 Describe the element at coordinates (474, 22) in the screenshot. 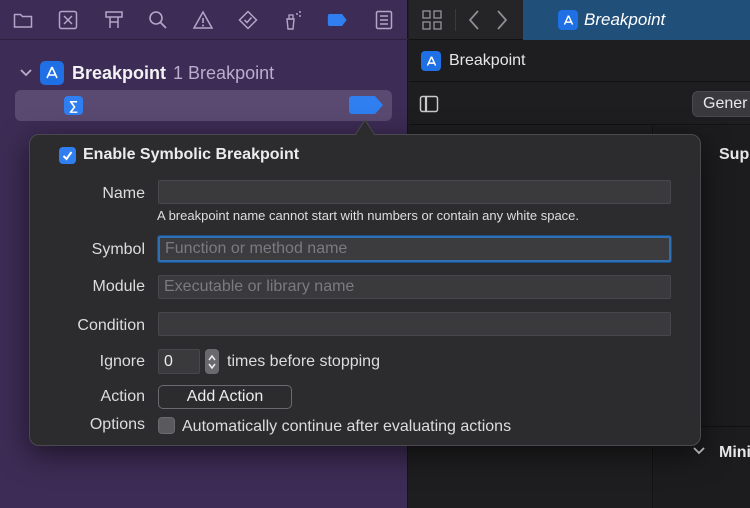

I see `back-chevron-icon` at that location.